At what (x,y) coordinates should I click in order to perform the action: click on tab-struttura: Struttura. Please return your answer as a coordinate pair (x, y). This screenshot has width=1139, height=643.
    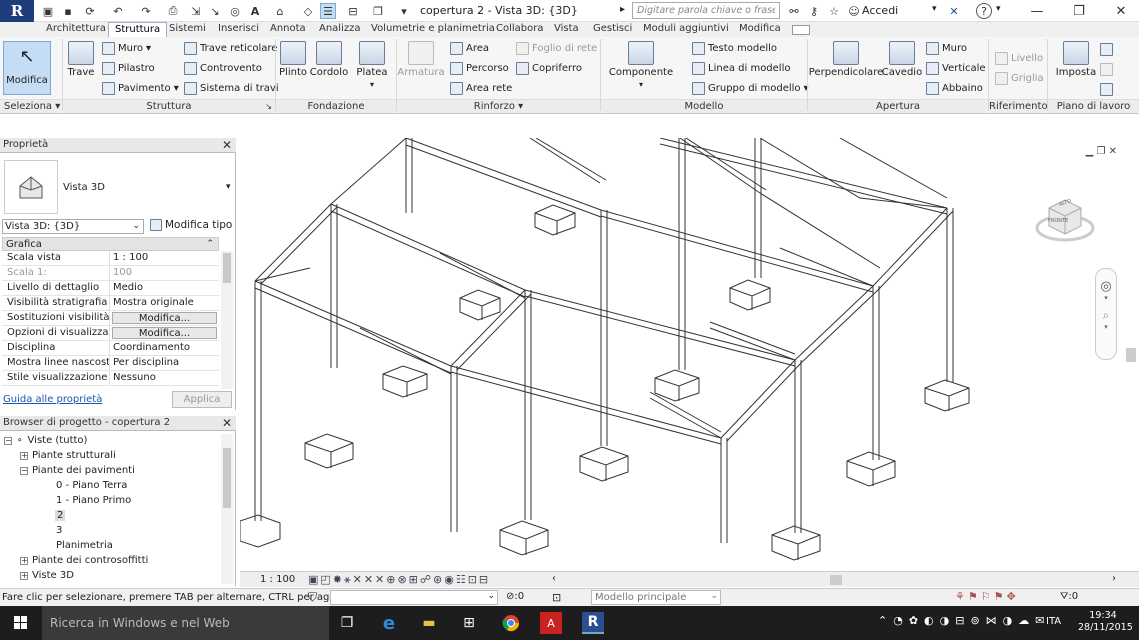
    Looking at the image, I should click on (138, 29).